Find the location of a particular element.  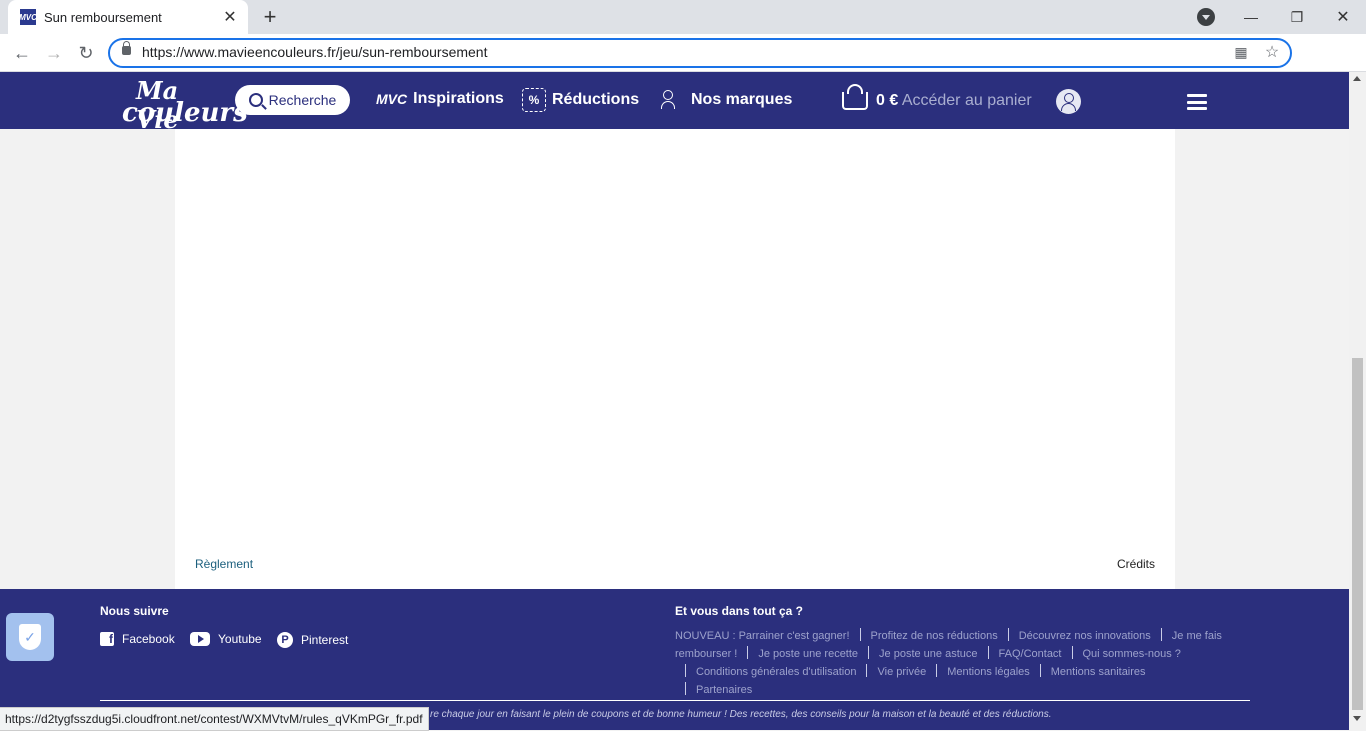

nav-brands: Nos marques is located at coordinates (726, 100).